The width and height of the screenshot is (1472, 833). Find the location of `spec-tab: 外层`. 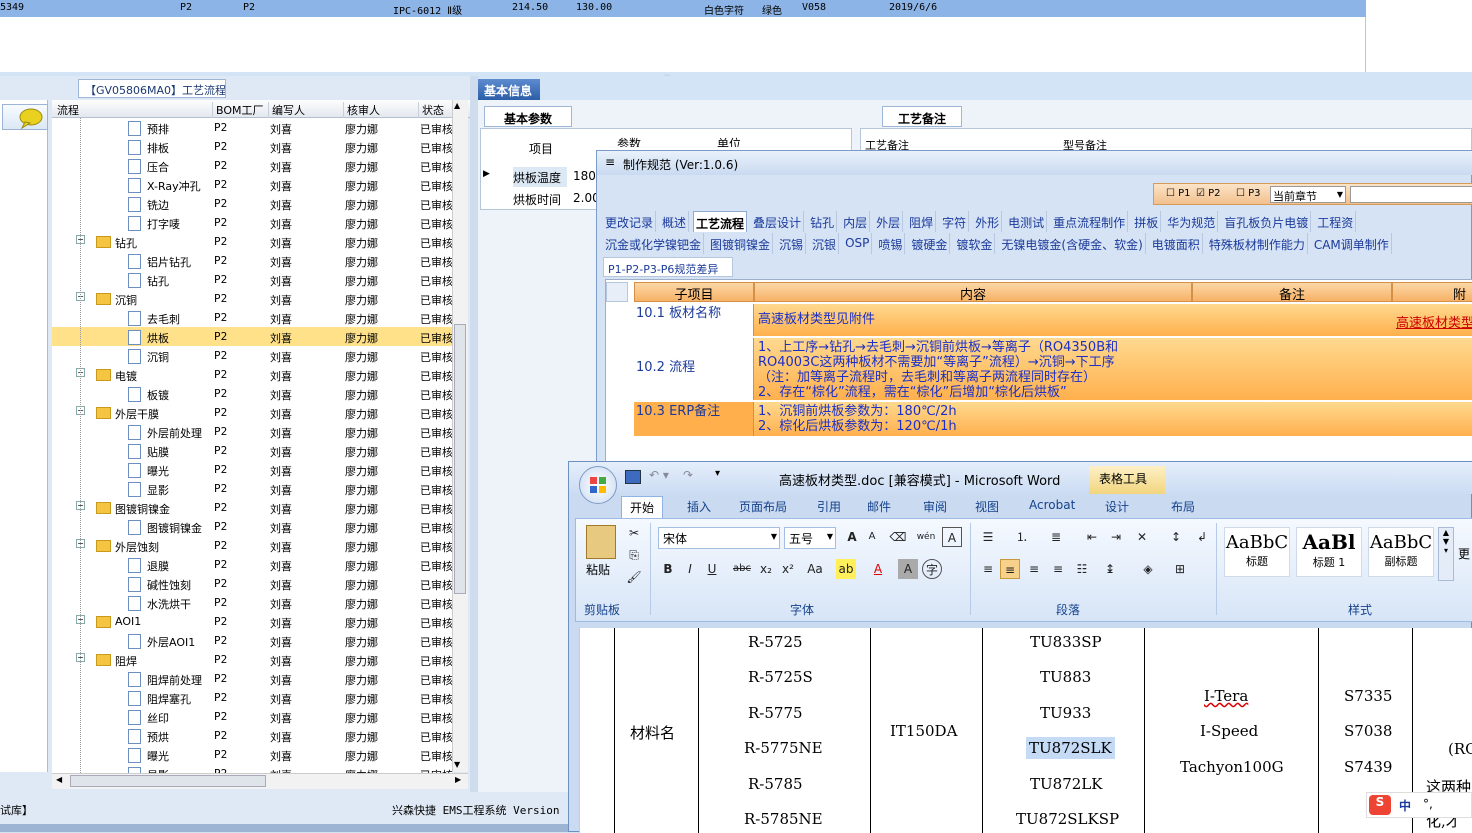

spec-tab: 外层 is located at coordinates (889, 221).